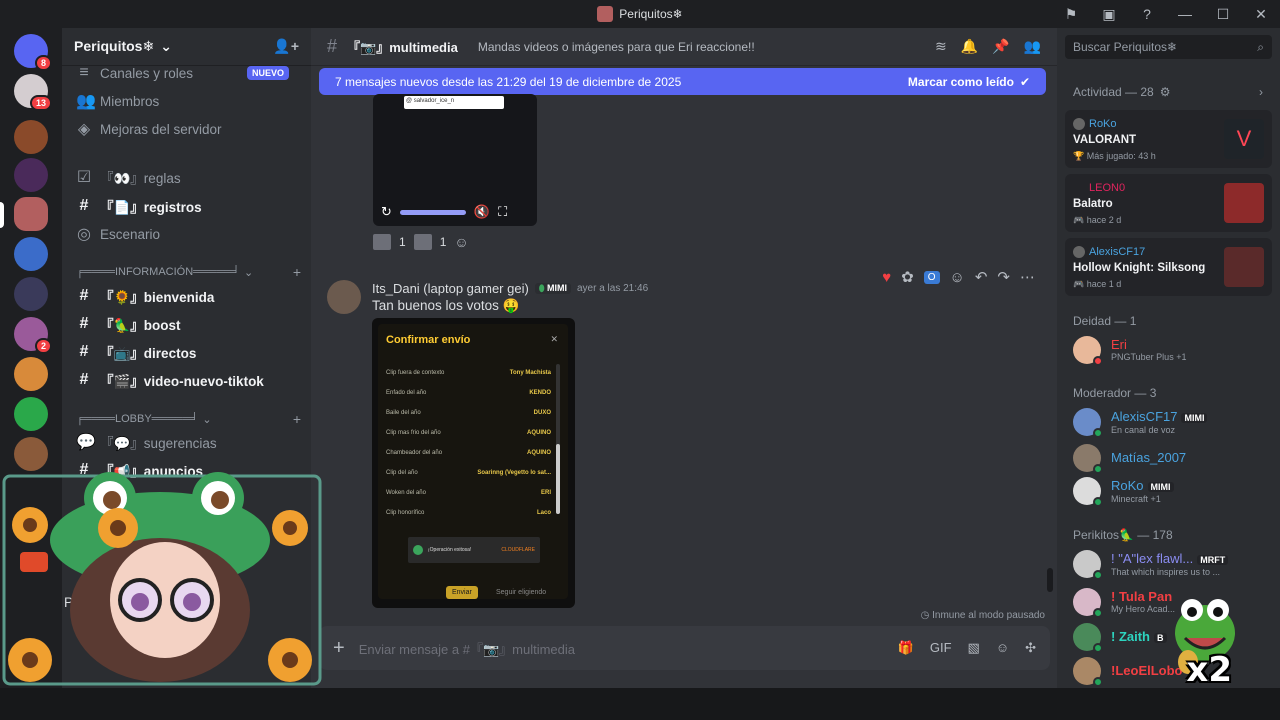 The height and width of the screenshot is (720, 1280). I want to click on channel-sugerencias: 💬 『💬』sugerencias, so click(186, 442).